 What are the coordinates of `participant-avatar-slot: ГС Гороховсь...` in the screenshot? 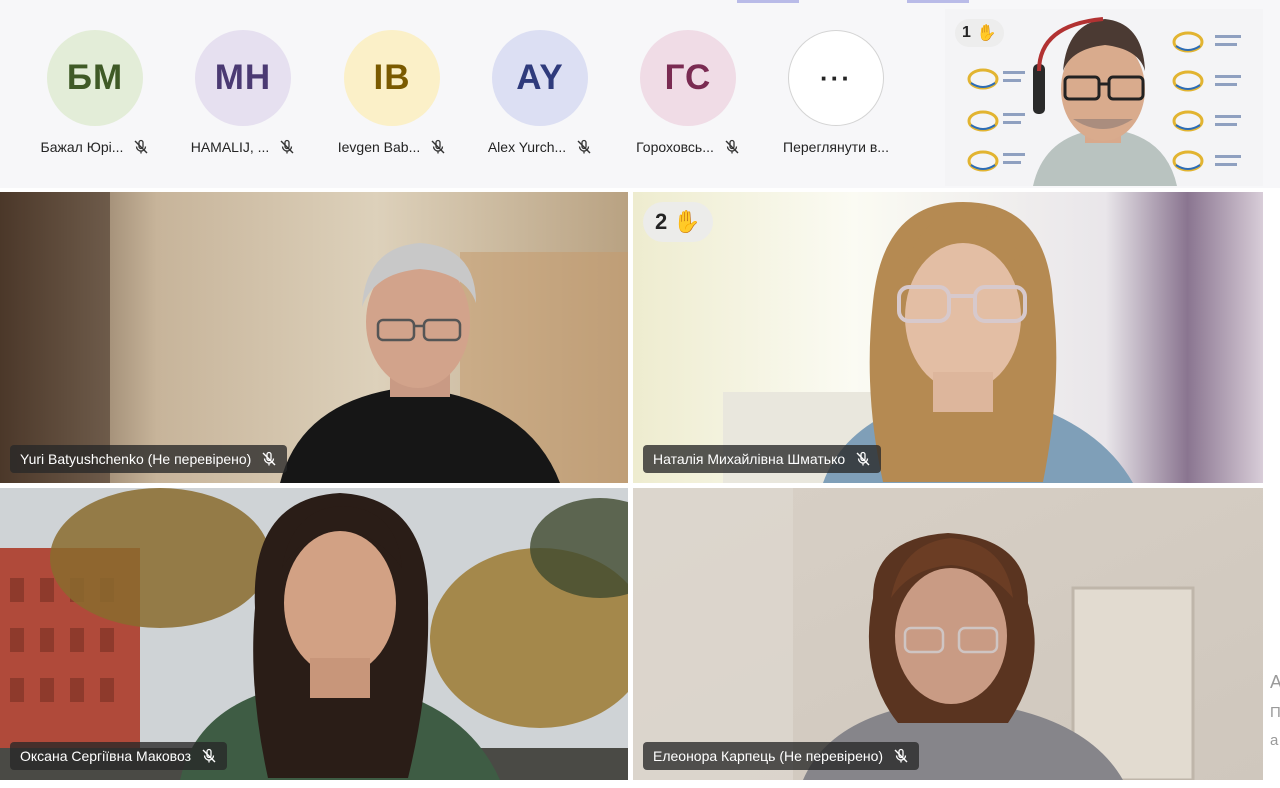 It's located at (688, 94).